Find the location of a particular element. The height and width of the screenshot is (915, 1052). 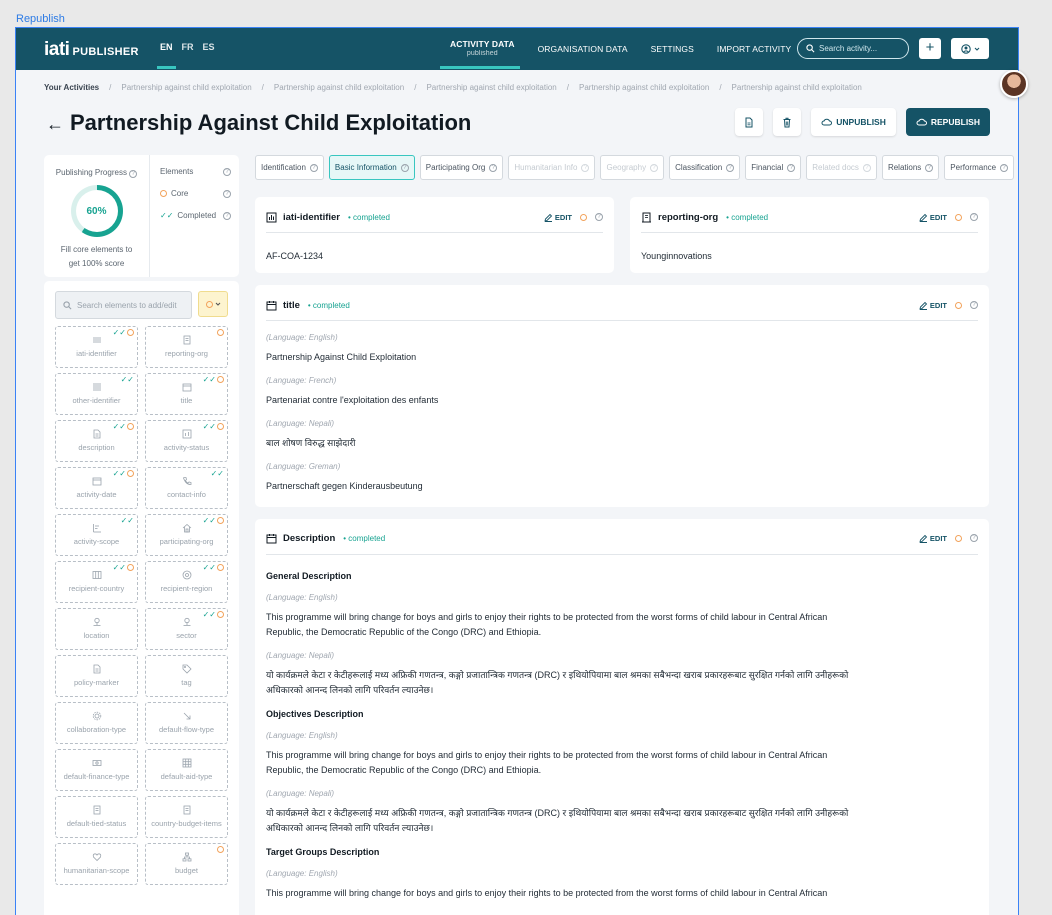

element-tile-label: iati-identifier is located at coordinates (96, 353).